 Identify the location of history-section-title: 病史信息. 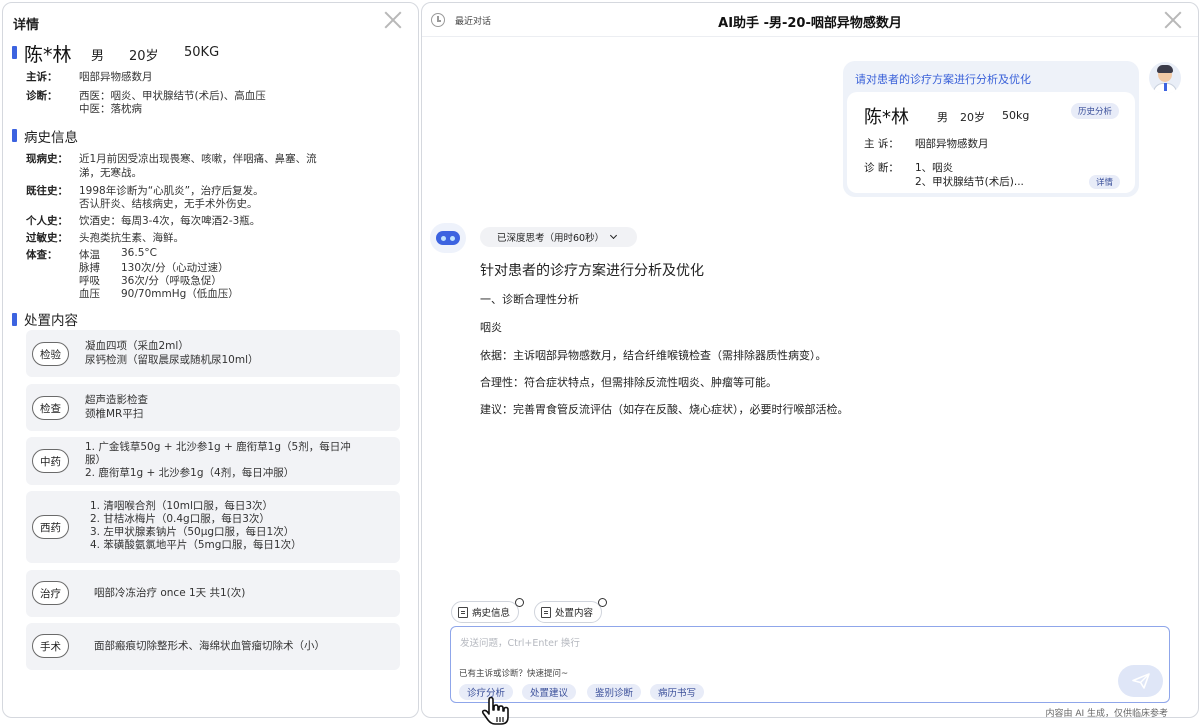
(51, 138).